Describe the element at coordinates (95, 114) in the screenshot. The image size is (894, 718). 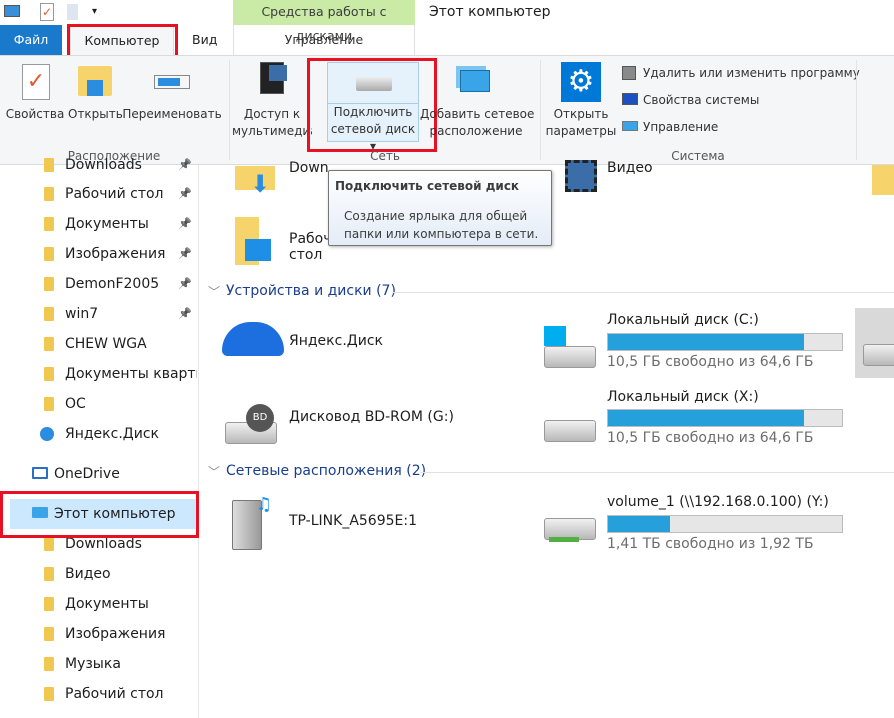
I see `open-button: Открыть` at that location.